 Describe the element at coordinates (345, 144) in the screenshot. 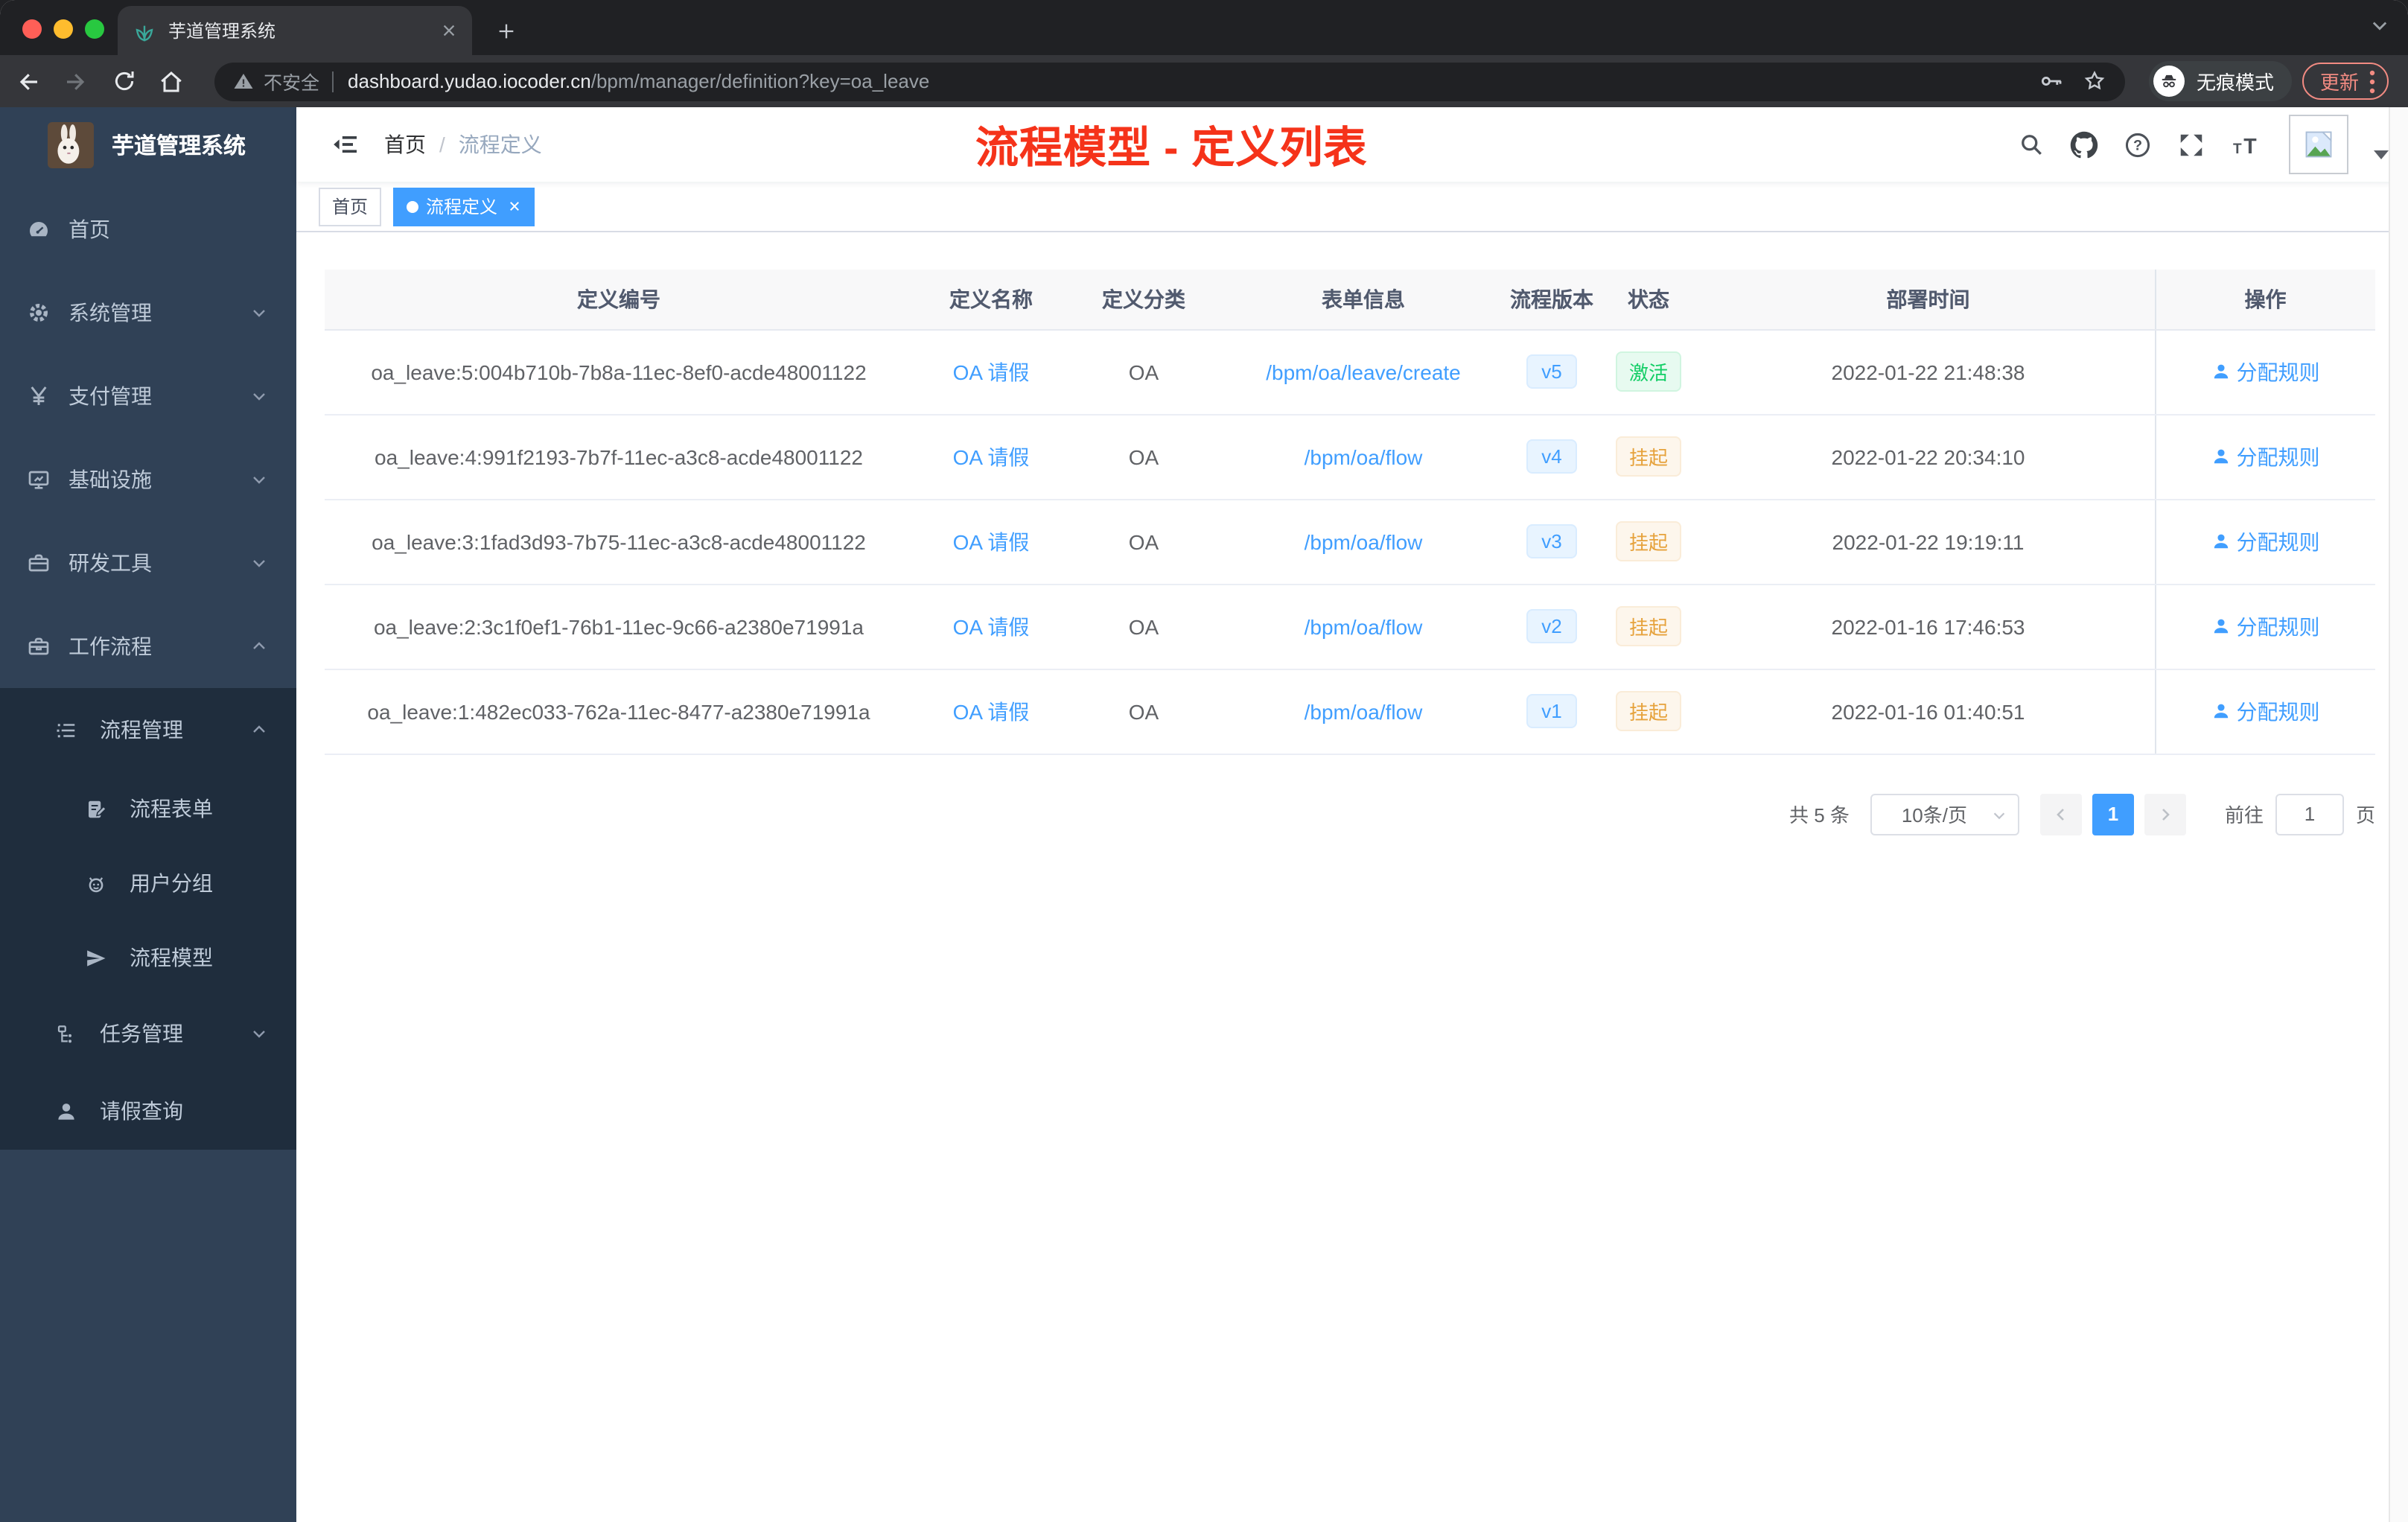

I see `hamburger-icon` at that location.